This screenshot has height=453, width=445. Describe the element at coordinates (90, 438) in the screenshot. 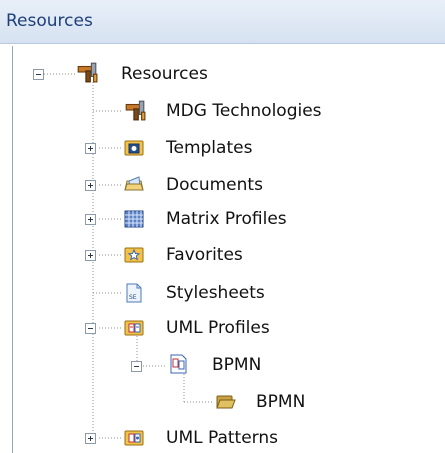

I see `uml-patterns-expand-toggle` at that location.